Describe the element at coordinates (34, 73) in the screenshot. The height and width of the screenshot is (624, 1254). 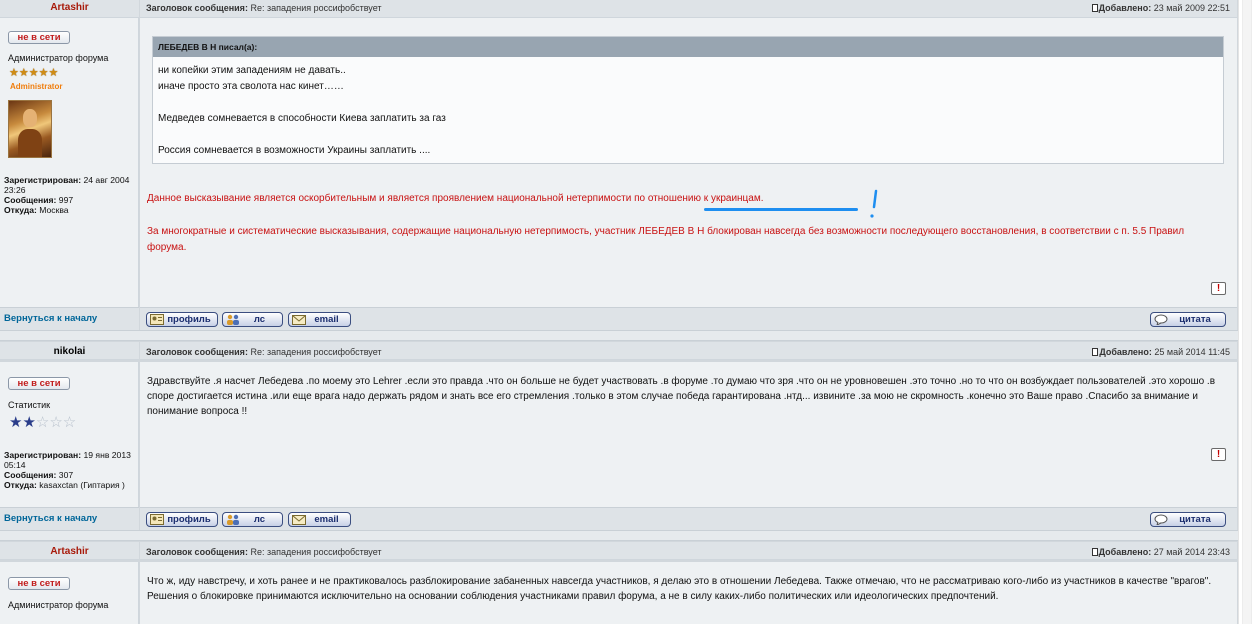
I see `rank-stars: ★★★★★` at that location.